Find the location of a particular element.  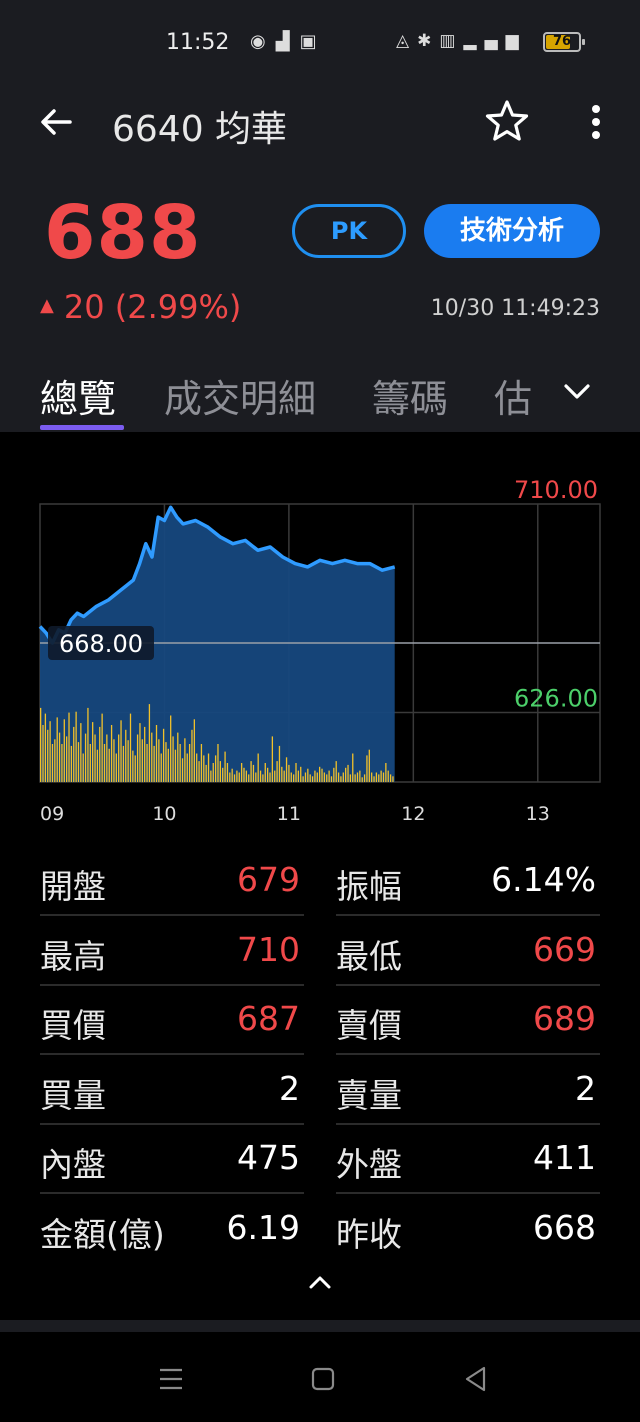

y-label-low: 626.00 is located at coordinates (556, 699).